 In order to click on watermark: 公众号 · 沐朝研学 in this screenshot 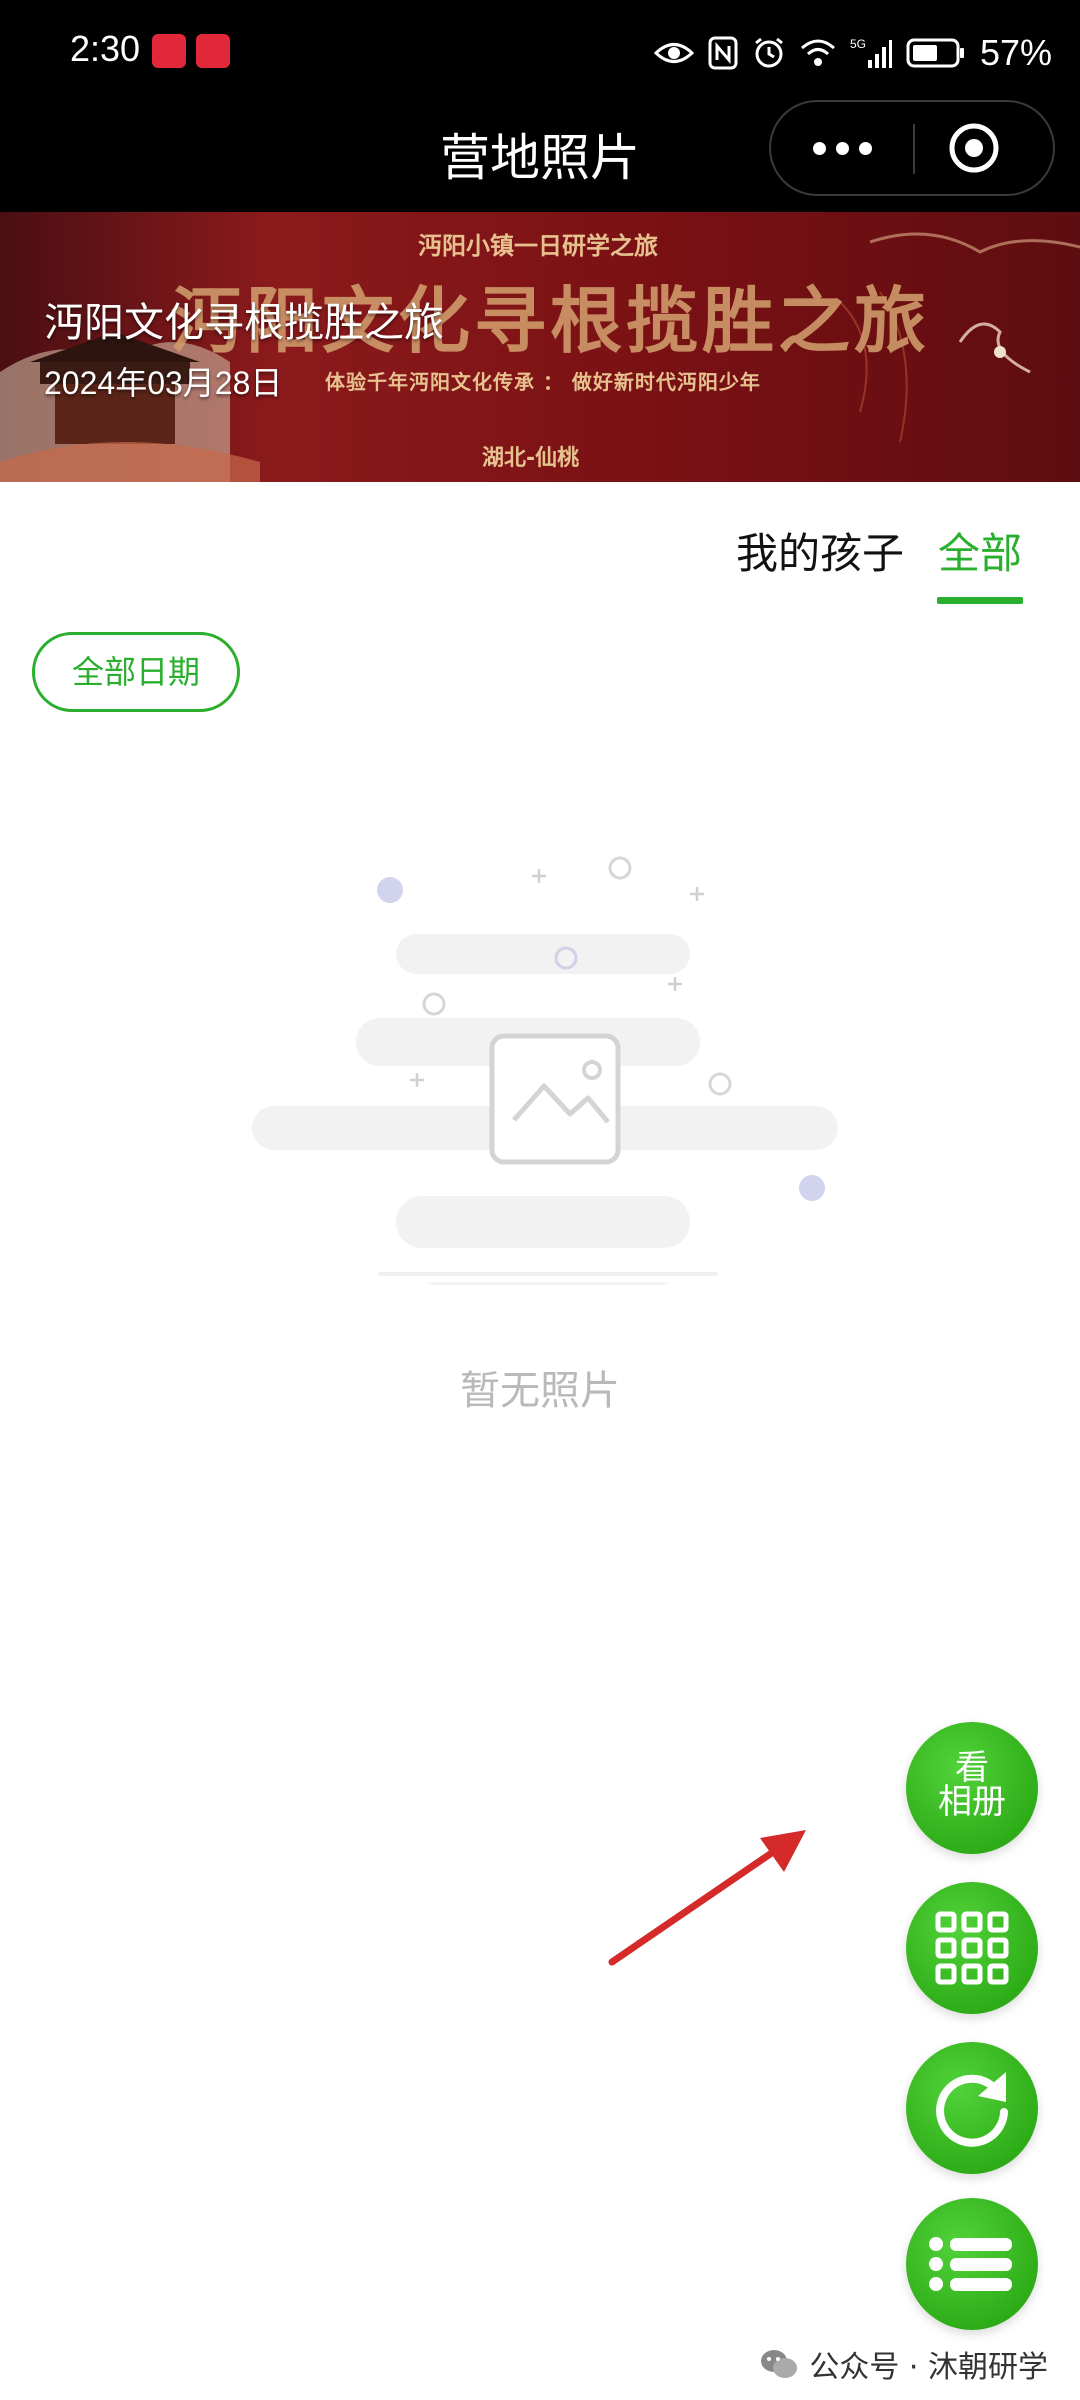, I will do `click(903, 2364)`.